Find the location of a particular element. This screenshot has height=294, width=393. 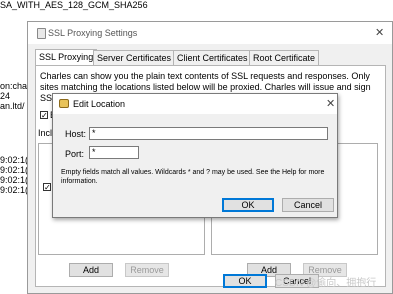

background-header-text: SA_WITH_AES_128_GCM_SHA256 is located at coordinates (74, 5).